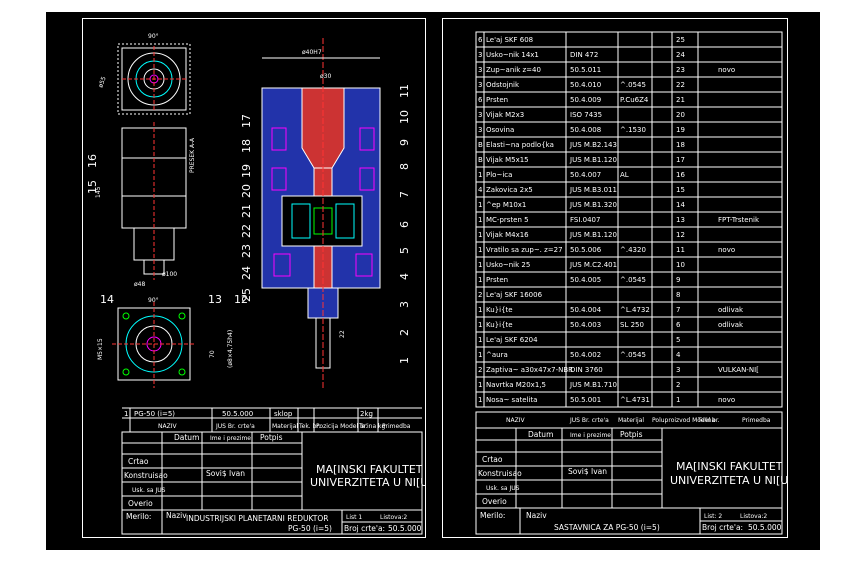  Describe the element at coordinates (497, 355) in the screenshot. I see `row-name: ^aura` at that location.